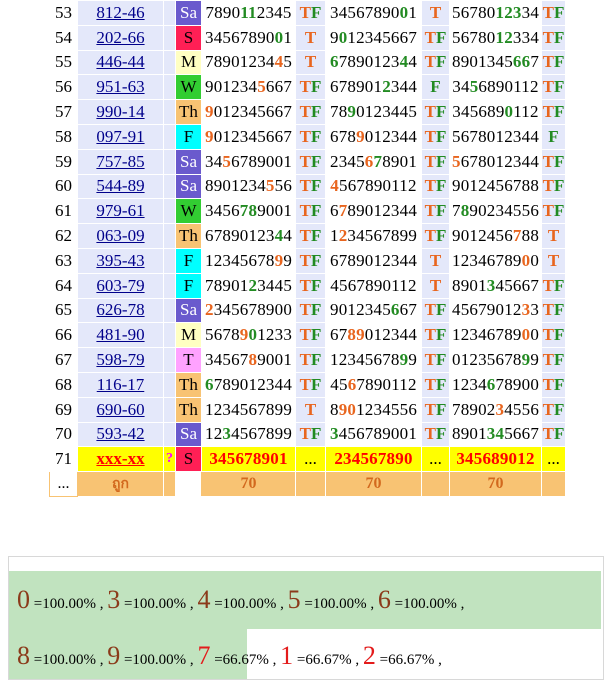 The image size is (610, 686). I want to click on draw-code-link: 951-63, so click(120, 86).